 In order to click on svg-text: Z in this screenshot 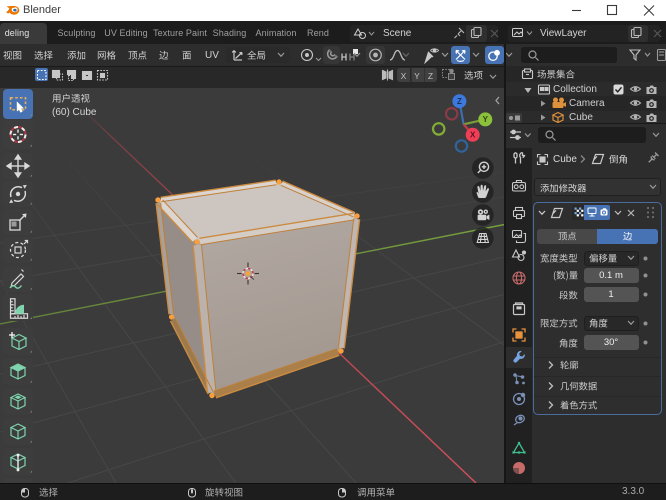, I will do `click(459, 101)`.